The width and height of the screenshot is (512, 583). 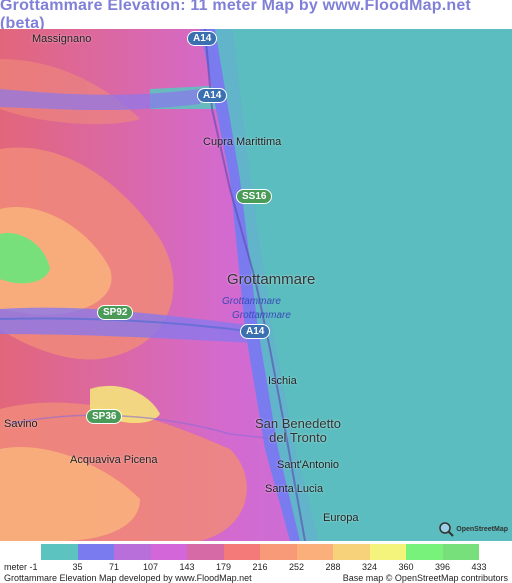 What do you see at coordinates (341, 518) in the screenshot?
I see `place-europa: Europa` at bounding box center [341, 518].